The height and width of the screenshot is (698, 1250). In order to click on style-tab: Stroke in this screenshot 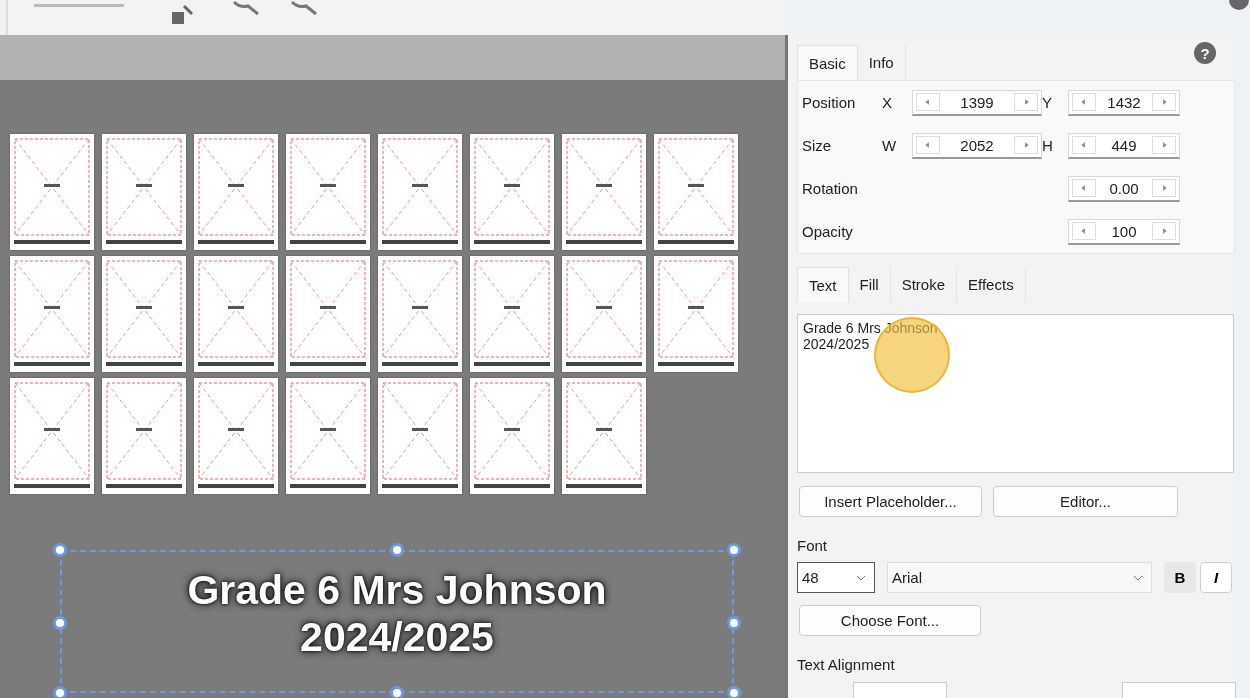, I will do `click(924, 284)`.